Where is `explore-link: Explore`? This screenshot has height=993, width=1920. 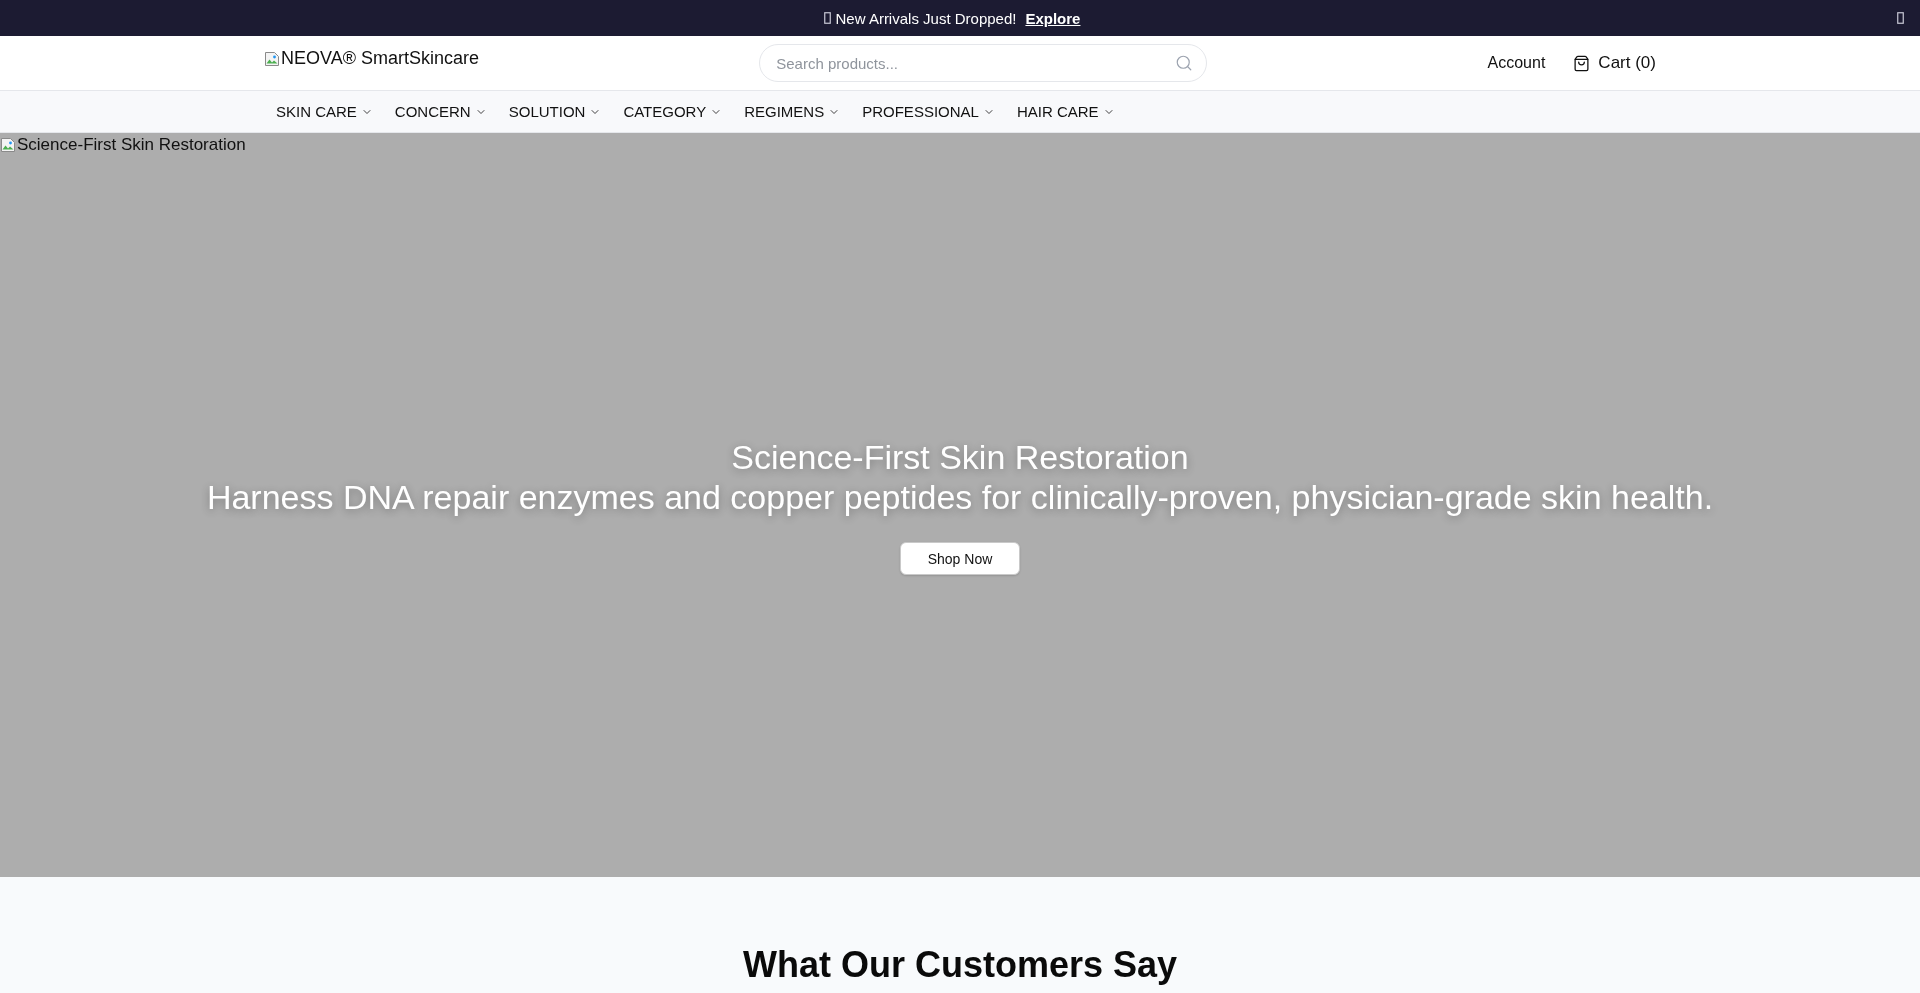
explore-link: Explore is located at coordinates (1053, 18).